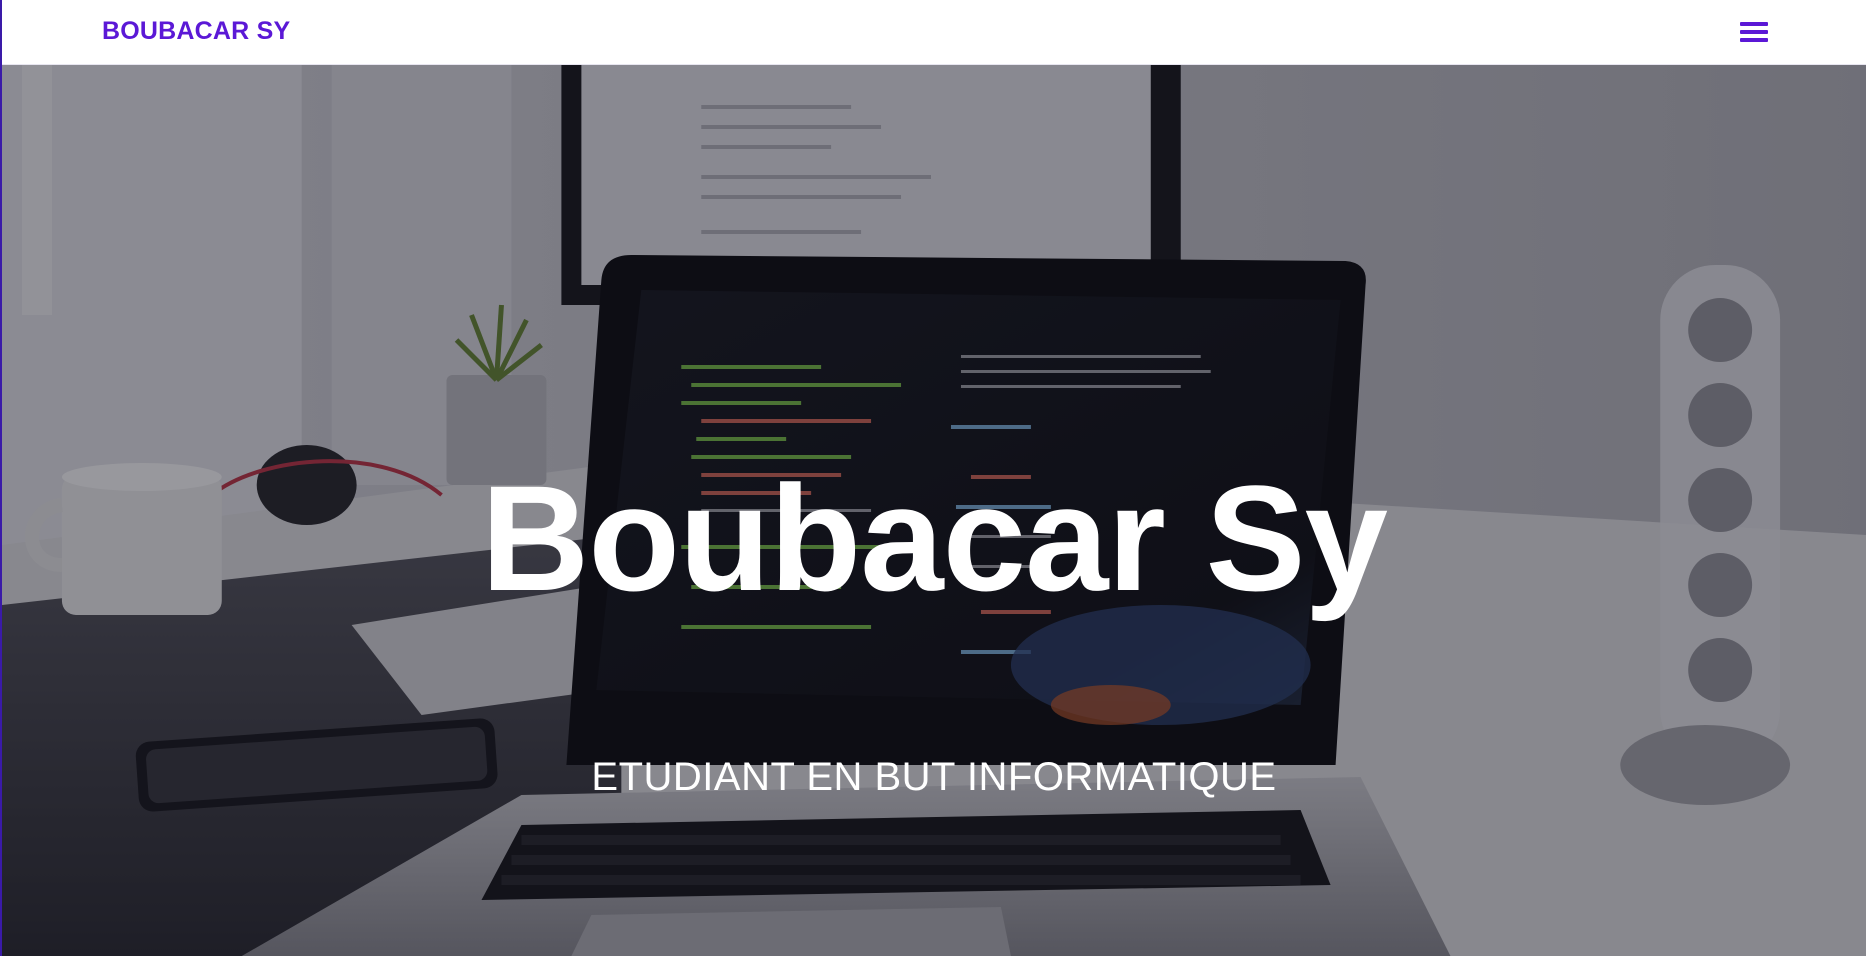  I want to click on hamburger-menu-icon, so click(1754, 32).